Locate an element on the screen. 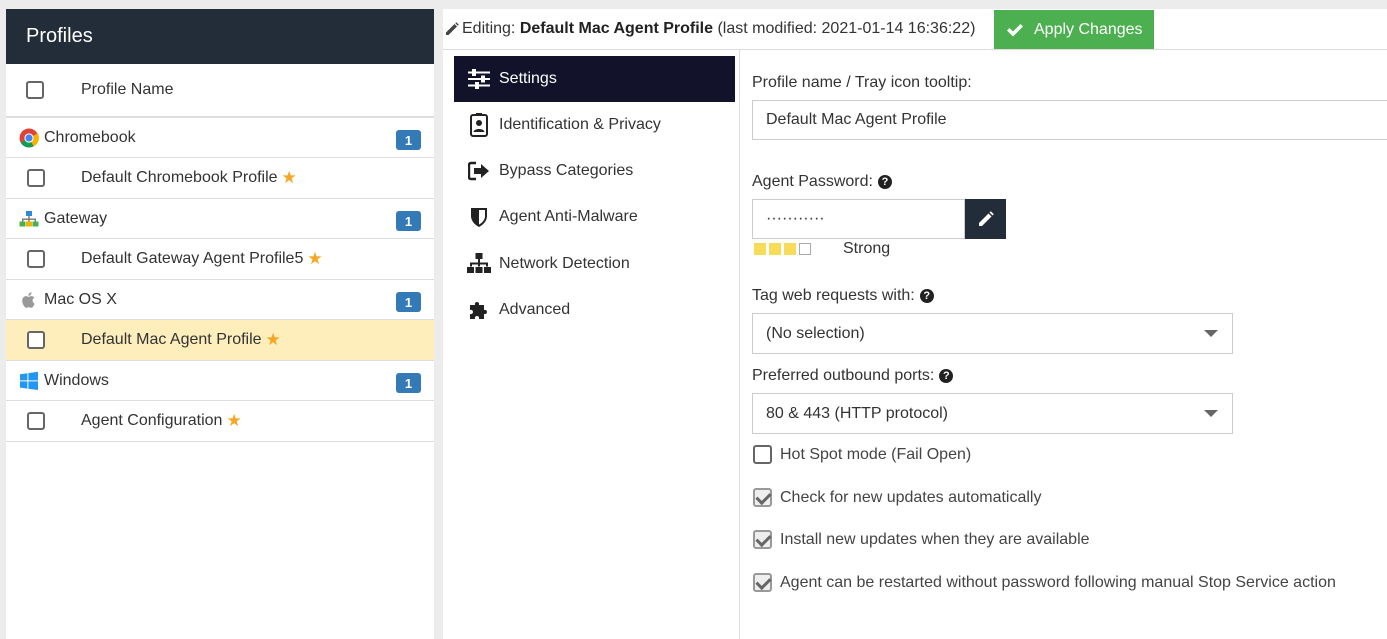  profile-name-value: Default Mac Agent Profile is located at coordinates (856, 119).